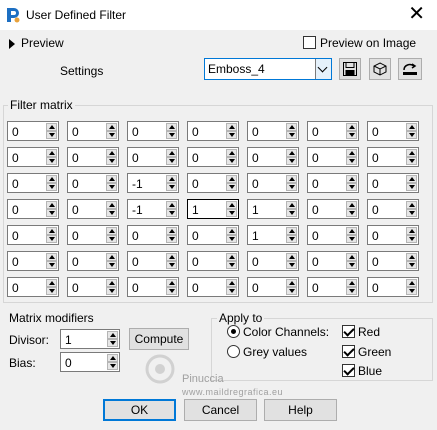  Describe the element at coordinates (153, 209) in the screenshot. I see `matrix-cell: -1` at that location.